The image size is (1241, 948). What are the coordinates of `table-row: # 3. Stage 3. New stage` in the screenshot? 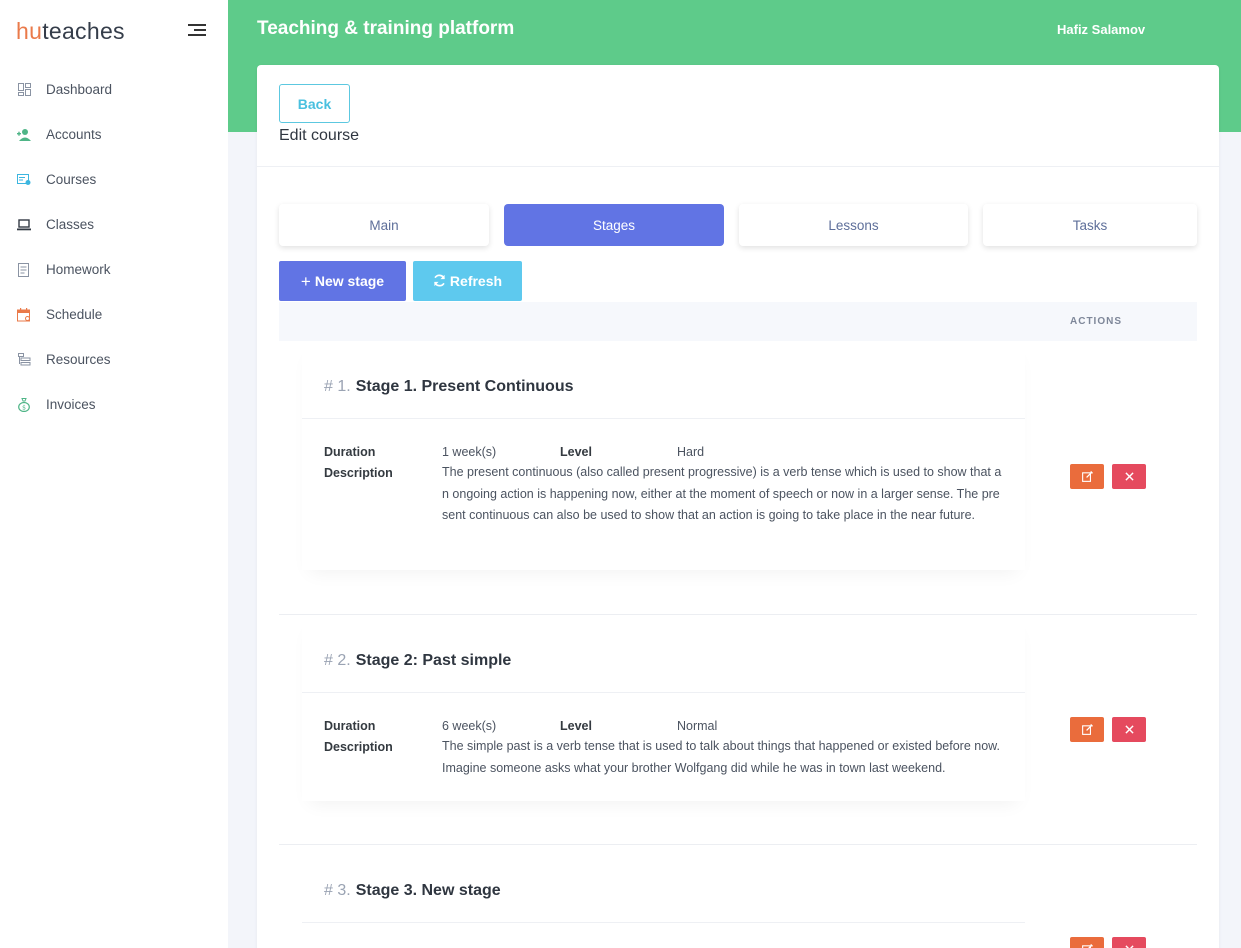 It's located at (738, 896).